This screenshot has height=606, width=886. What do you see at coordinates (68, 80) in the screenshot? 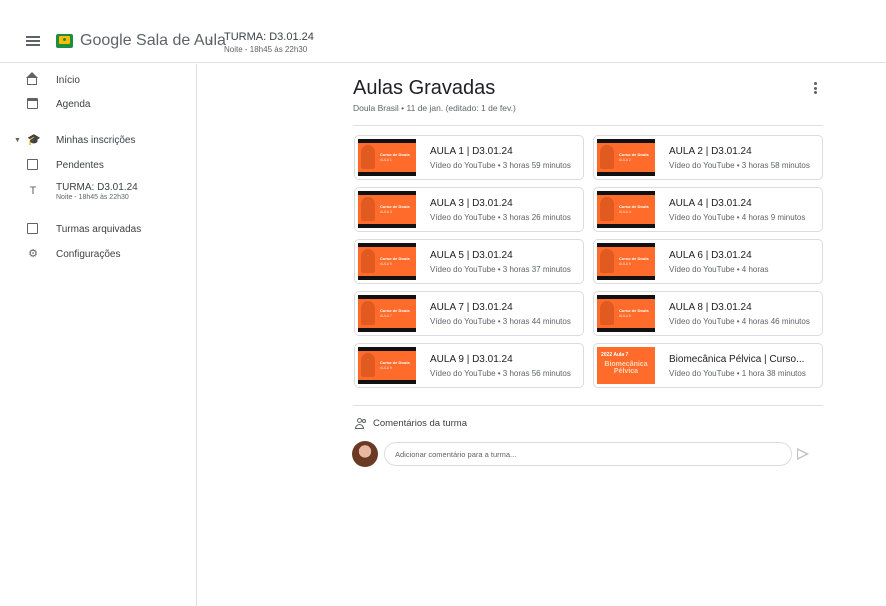
I see `sidebar-item-label: Início` at bounding box center [68, 80].